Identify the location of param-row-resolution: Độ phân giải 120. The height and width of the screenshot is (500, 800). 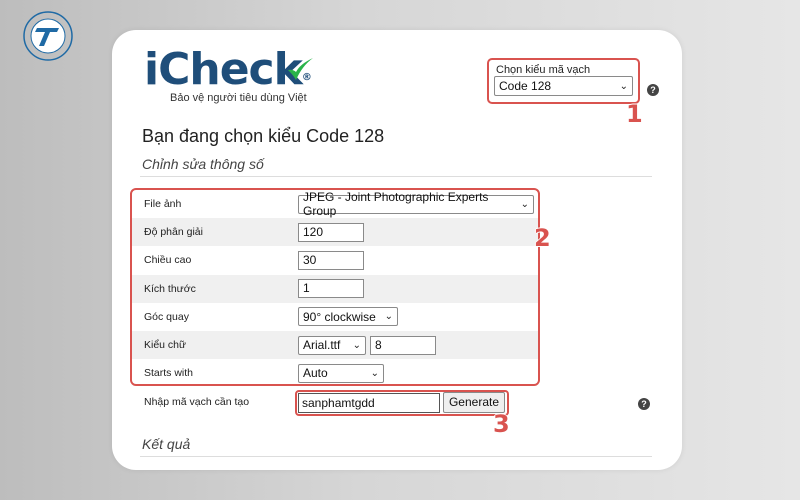
(335, 232).